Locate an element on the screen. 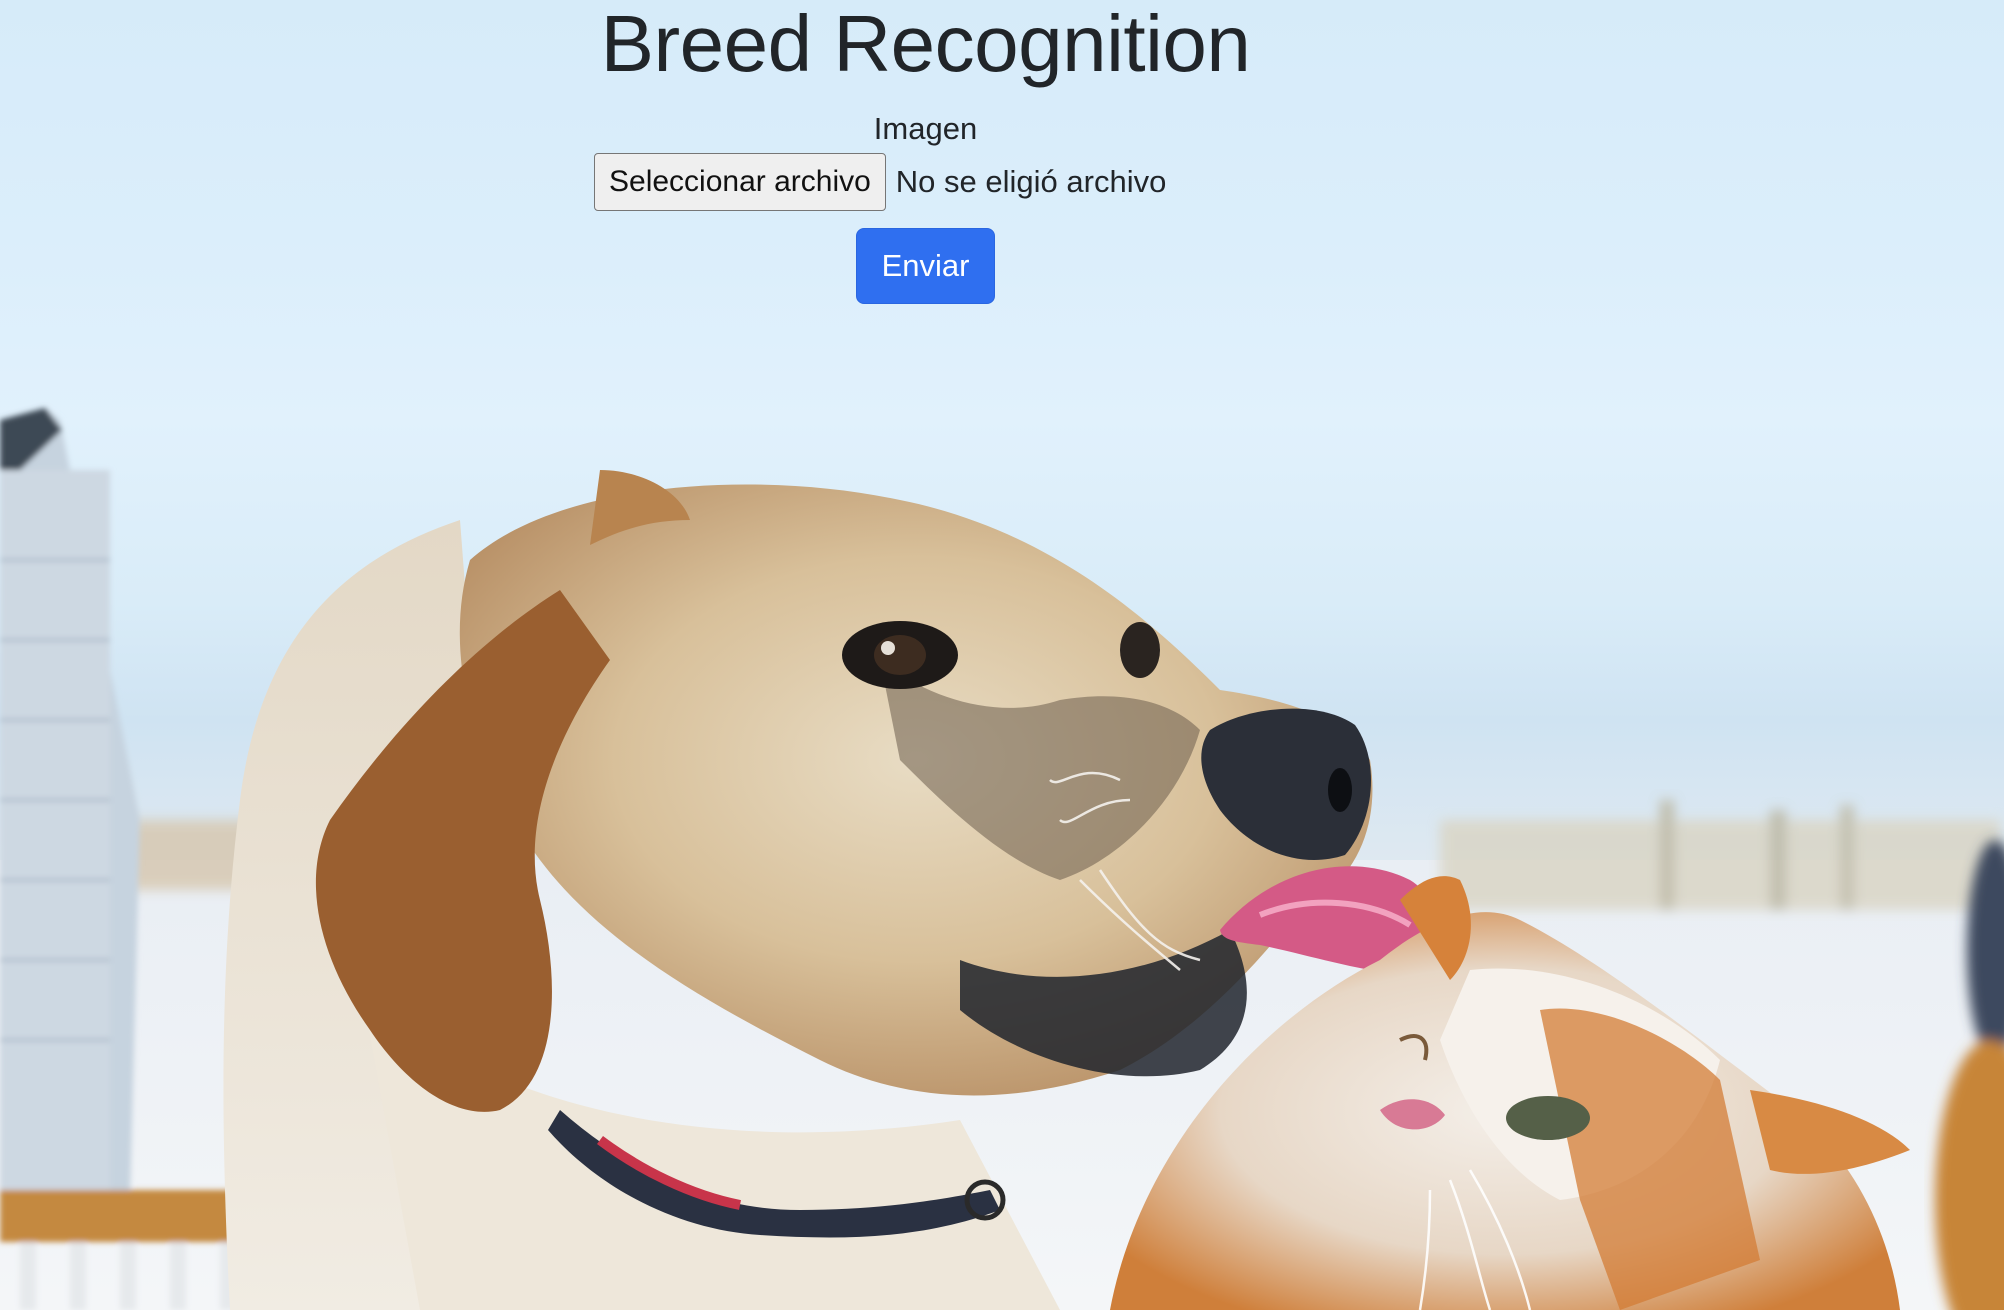  file-status-text: No se eligió archivo is located at coordinates (1031, 181).